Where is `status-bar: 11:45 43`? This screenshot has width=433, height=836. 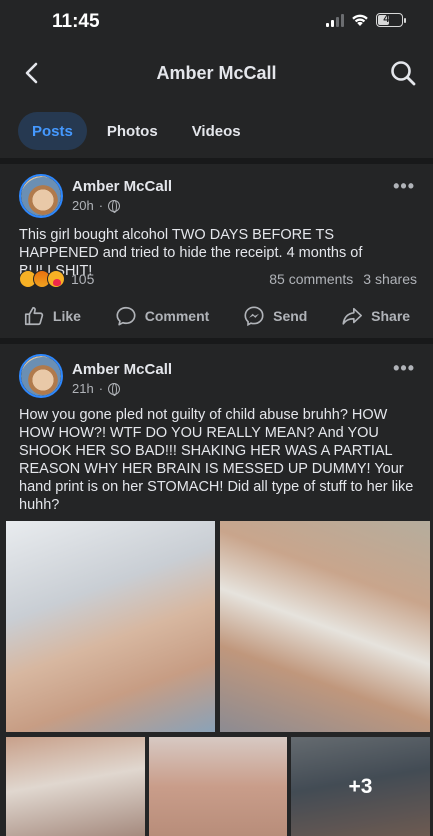
status-bar: 11:45 43 is located at coordinates (216, 23).